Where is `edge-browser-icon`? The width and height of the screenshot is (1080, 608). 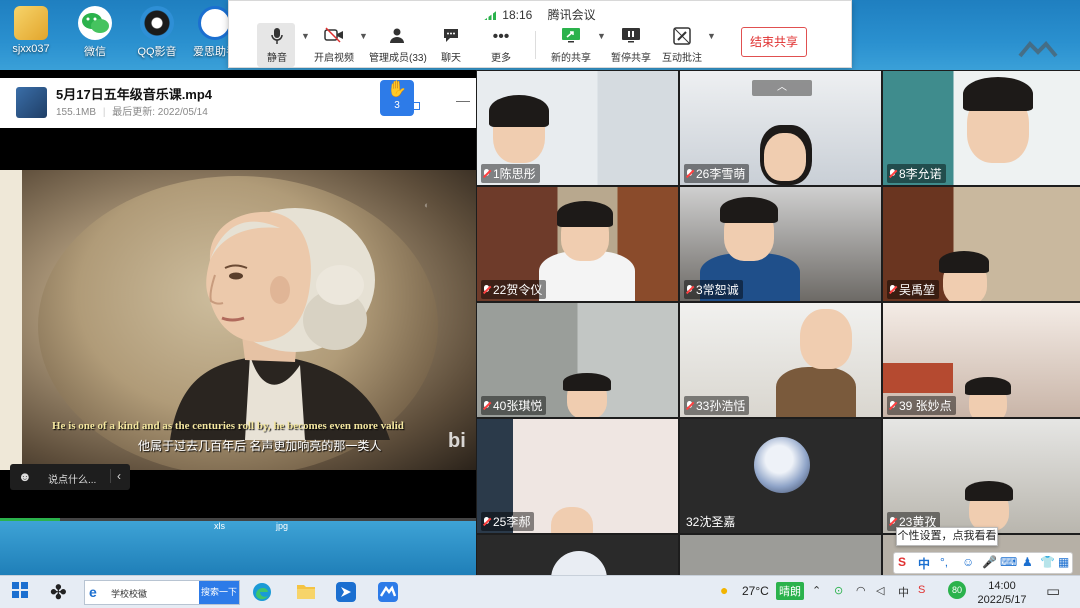 edge-browser-icon is located at coordinates (262, 594).